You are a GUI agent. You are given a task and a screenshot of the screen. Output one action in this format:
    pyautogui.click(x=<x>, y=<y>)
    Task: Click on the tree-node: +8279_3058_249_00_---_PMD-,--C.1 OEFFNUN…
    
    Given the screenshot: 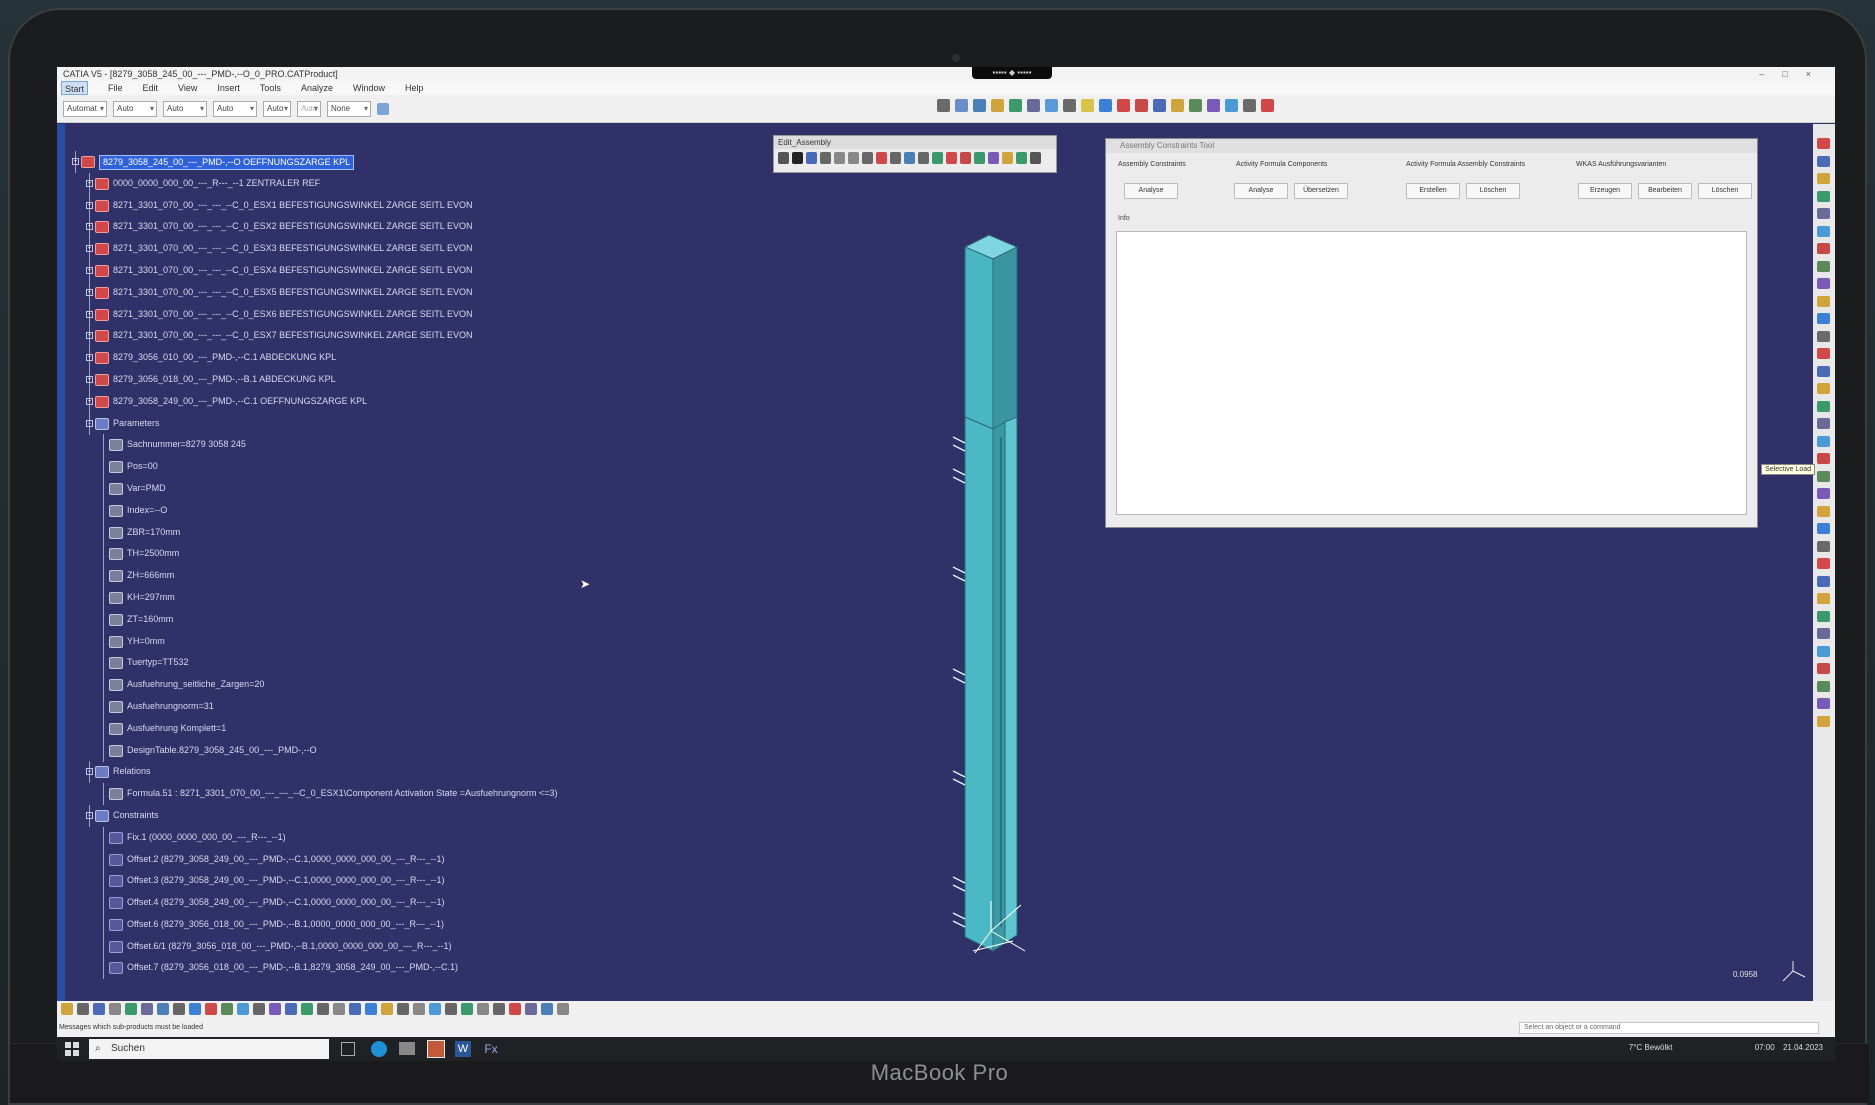 What is the action you would take?
    pyautogui.click(x=351, y=401)
    